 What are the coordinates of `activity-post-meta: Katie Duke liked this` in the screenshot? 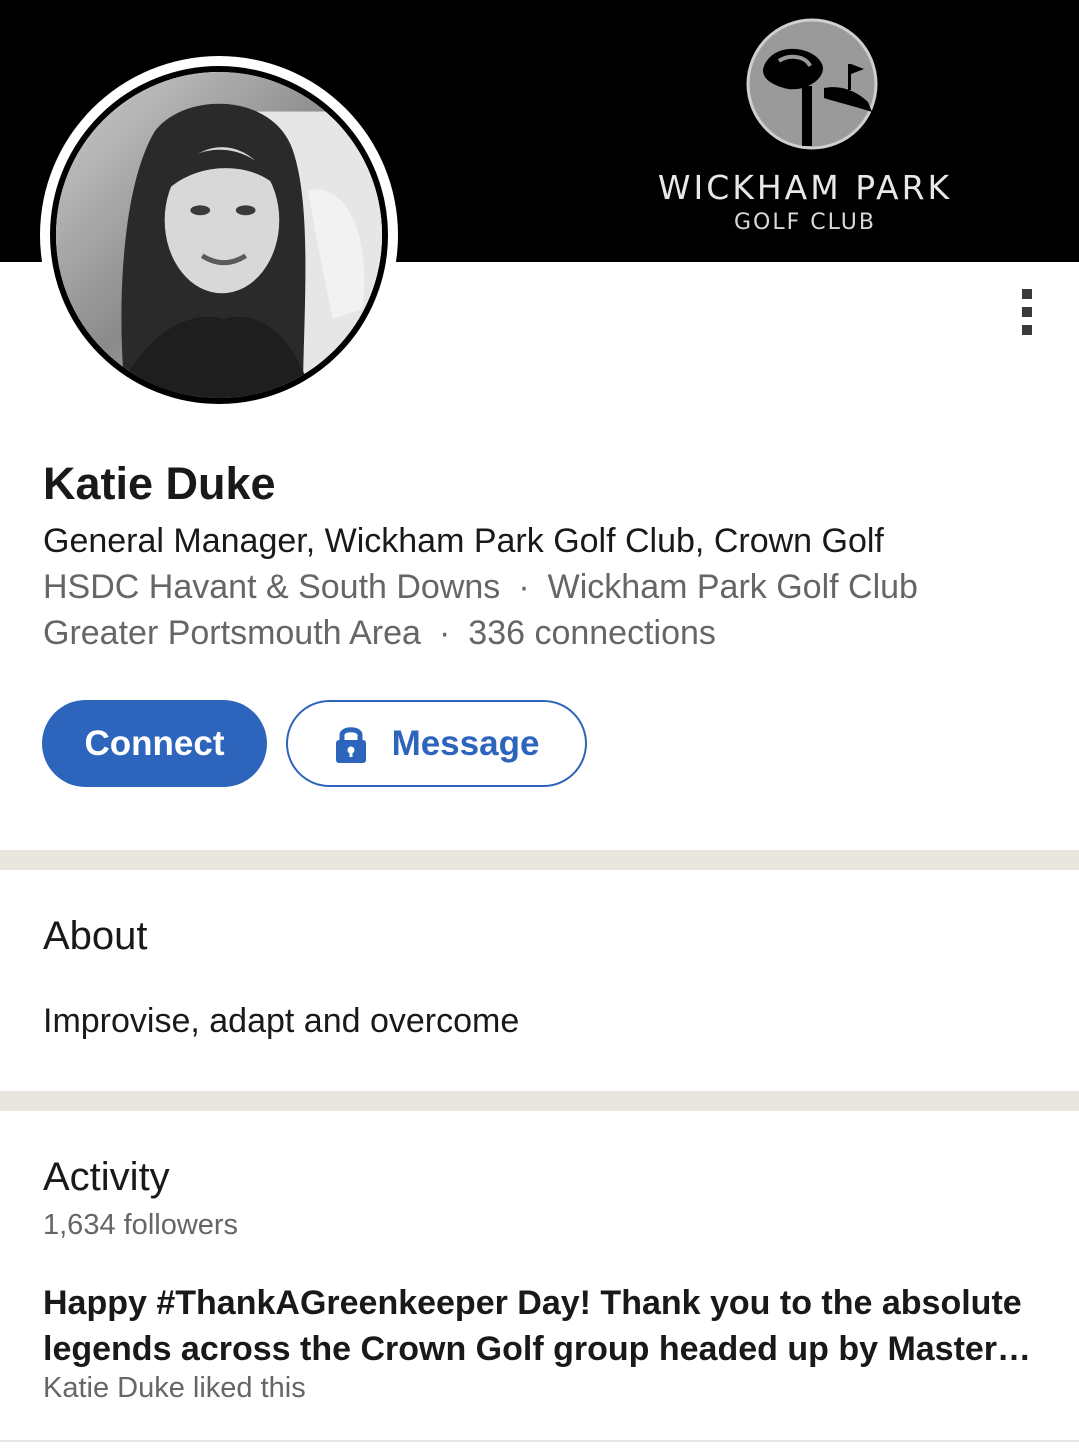 It's located at (174, 1388).